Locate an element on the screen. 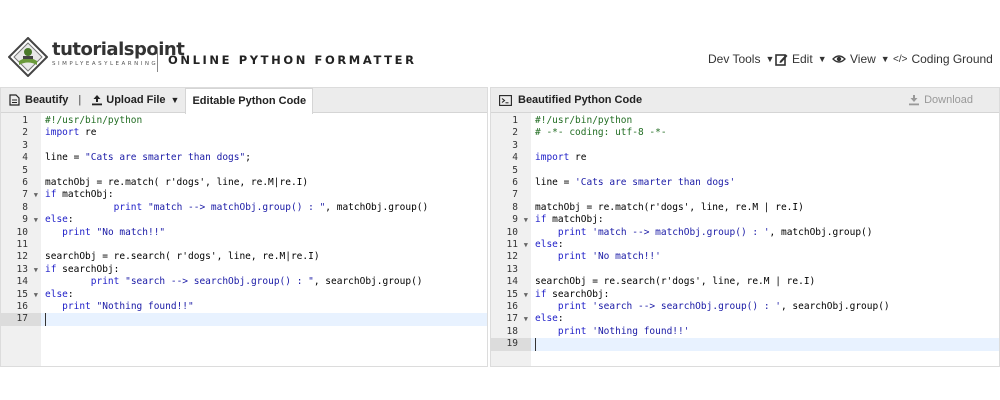  code-line: if matchObj: is located at coordinates (767, 220).